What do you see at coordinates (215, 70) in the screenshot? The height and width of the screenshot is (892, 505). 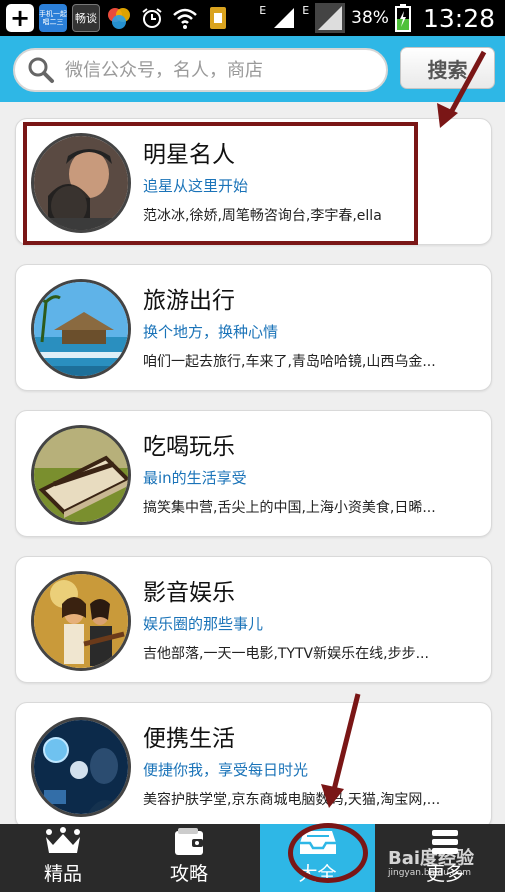 I see `search-input` at bounding box center [215, 70].